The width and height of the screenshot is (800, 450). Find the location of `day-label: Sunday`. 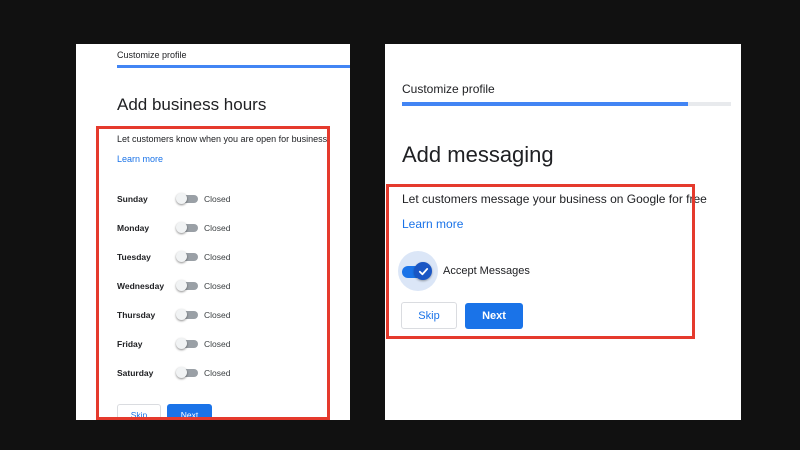

day-label: Sunday is located at coordinates (132, 199).